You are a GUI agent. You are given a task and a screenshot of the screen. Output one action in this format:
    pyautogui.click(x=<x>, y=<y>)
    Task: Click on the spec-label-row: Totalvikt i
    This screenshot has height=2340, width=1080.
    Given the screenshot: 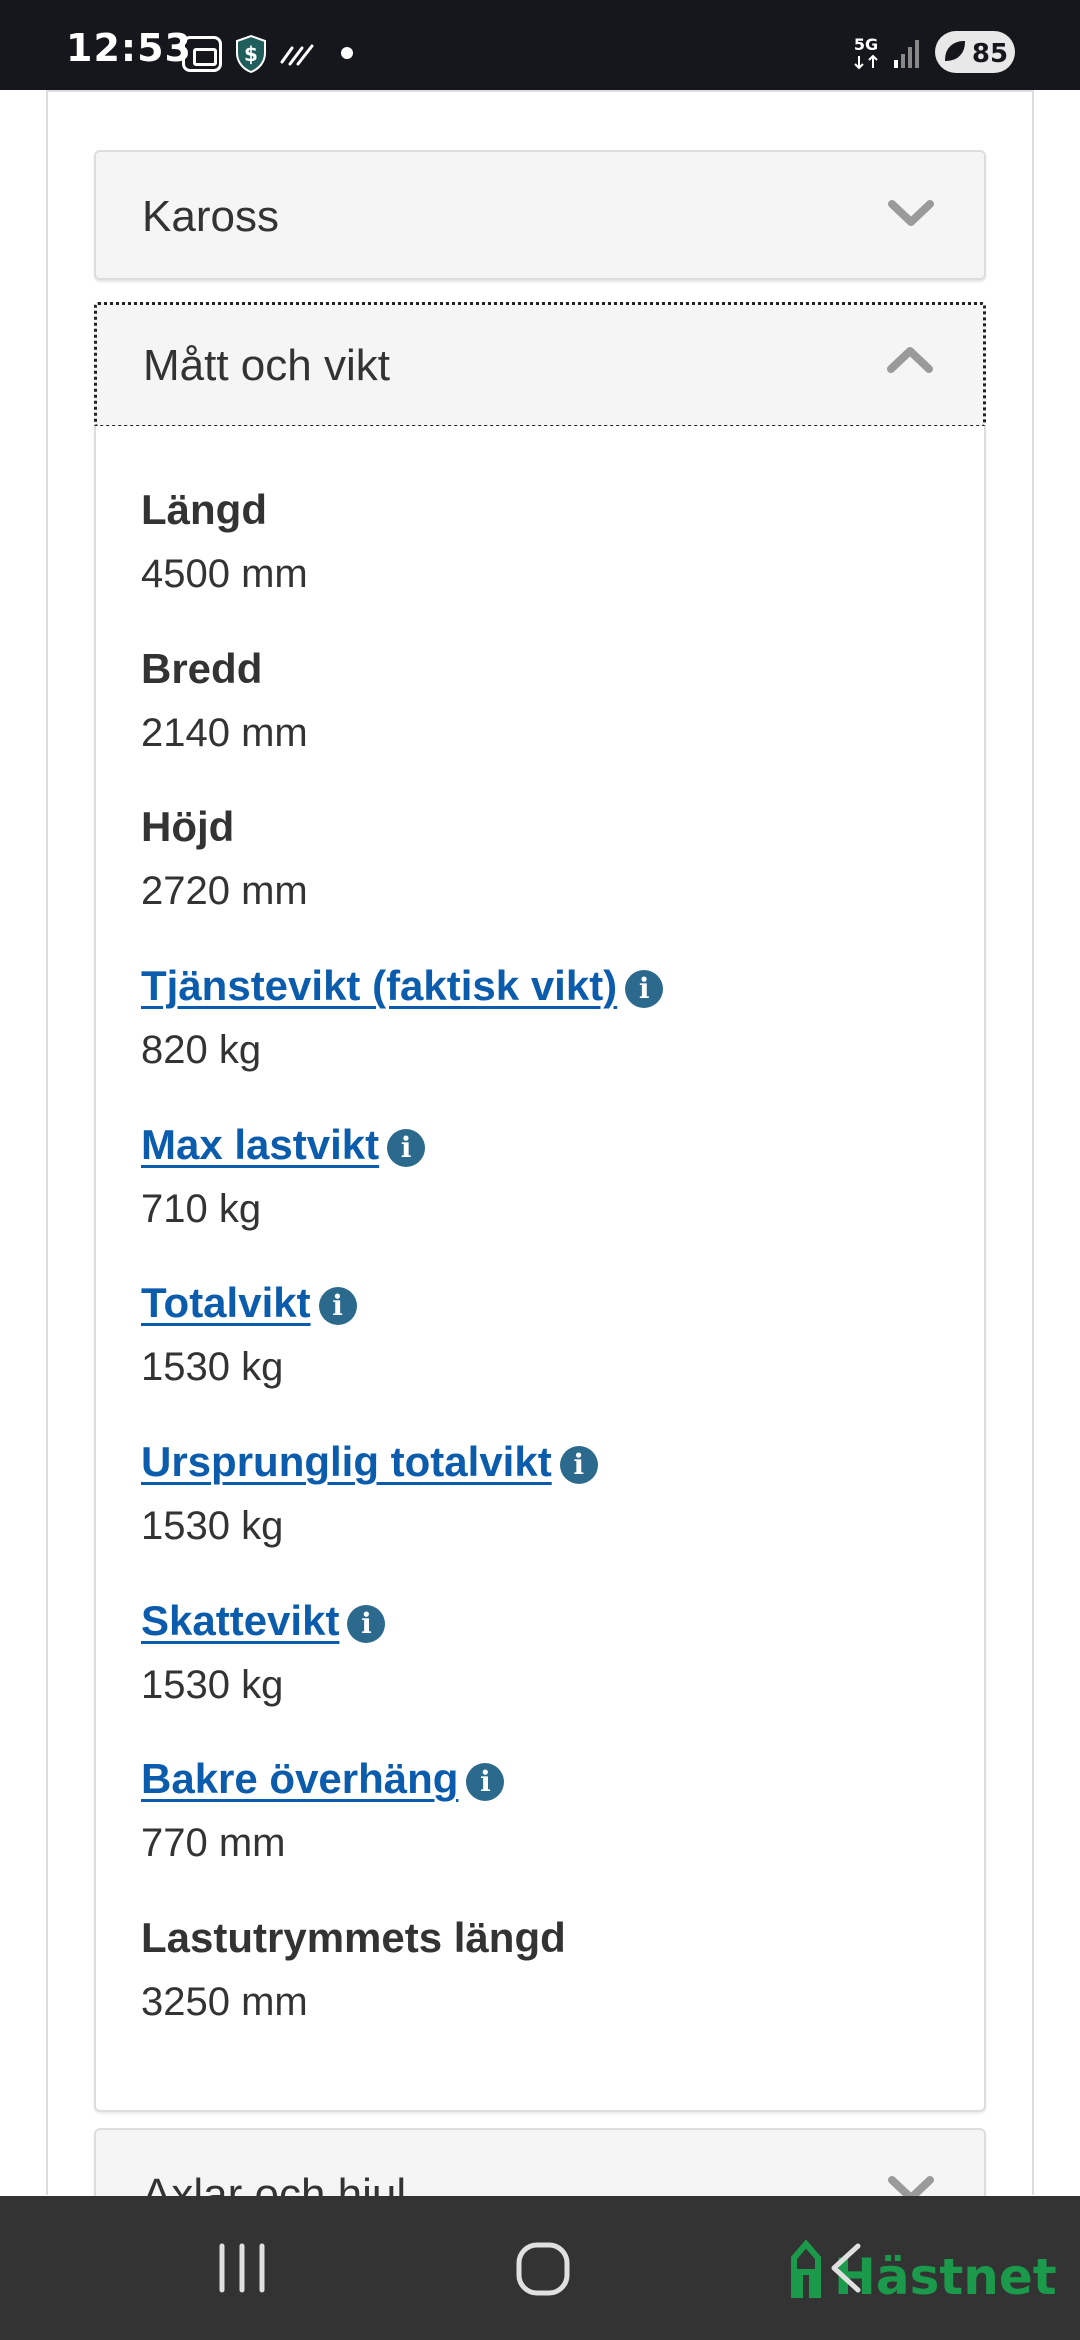 What is the action you would take?
    pyautogui.click(x=249, y=1303)
    